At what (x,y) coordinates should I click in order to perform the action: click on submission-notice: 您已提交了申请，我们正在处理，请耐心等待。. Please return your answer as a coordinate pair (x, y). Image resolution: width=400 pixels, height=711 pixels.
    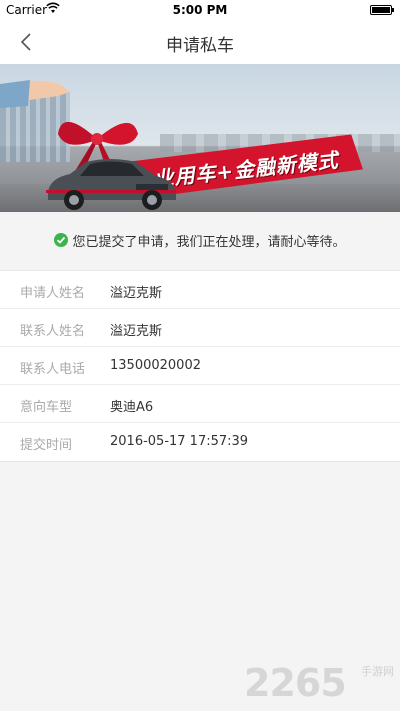
    Looking at the image, I should click on (200, 240).